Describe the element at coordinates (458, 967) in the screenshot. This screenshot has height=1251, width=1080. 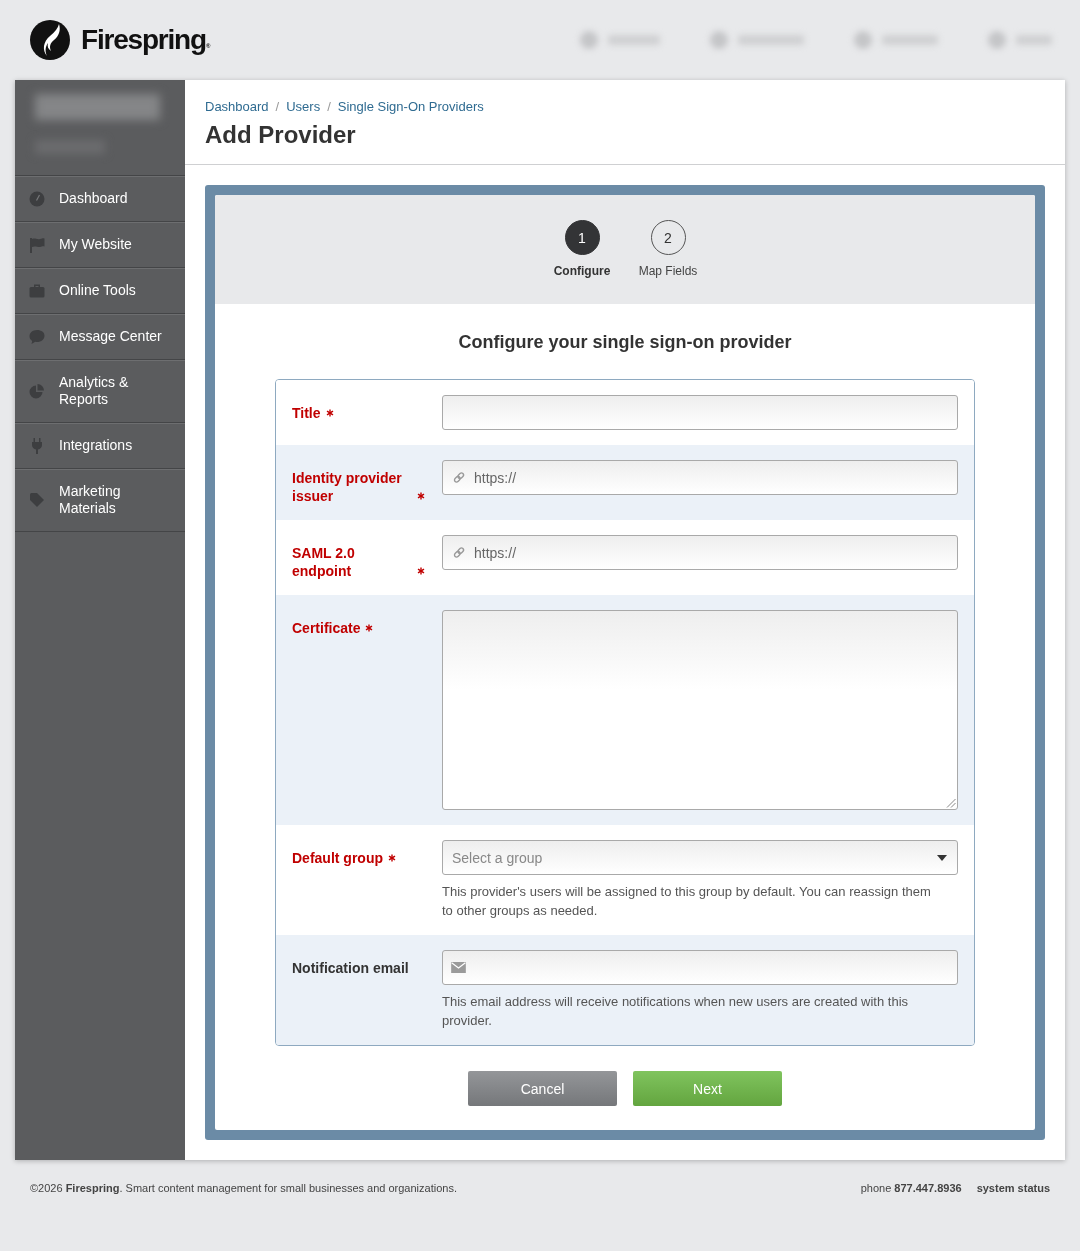
I see `envelope-icon` at that location.